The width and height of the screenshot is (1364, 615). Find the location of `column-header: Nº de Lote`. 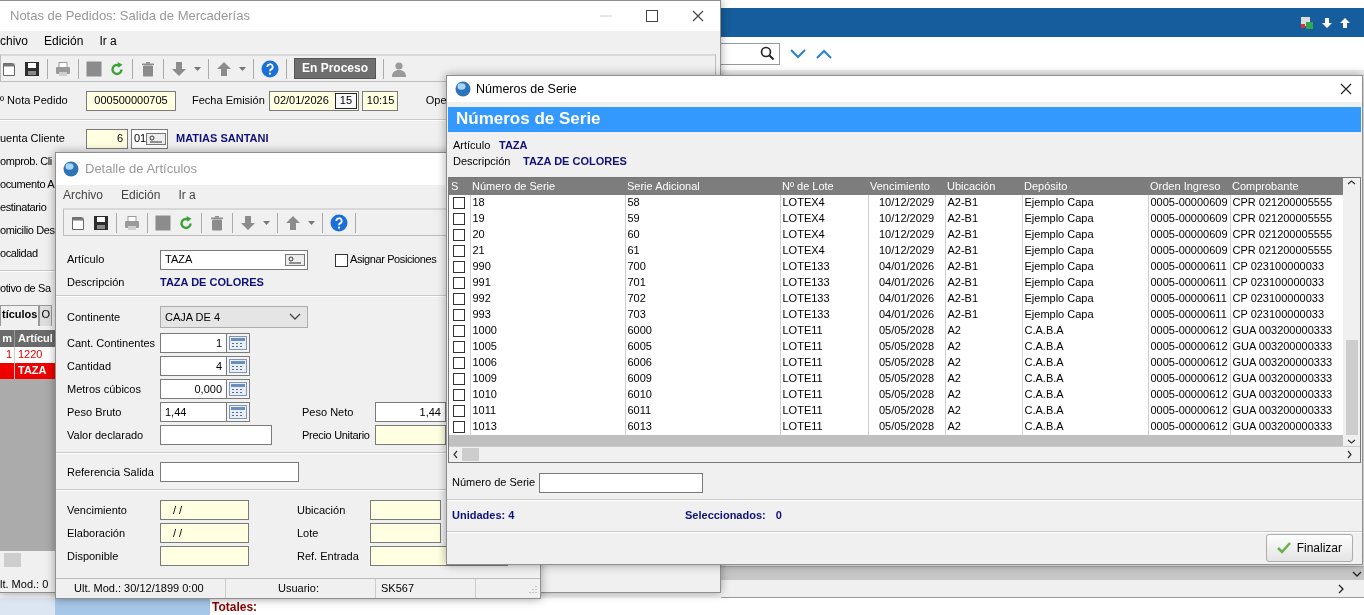

column-header: Nº de Lote is located at coordinates (824, 186).